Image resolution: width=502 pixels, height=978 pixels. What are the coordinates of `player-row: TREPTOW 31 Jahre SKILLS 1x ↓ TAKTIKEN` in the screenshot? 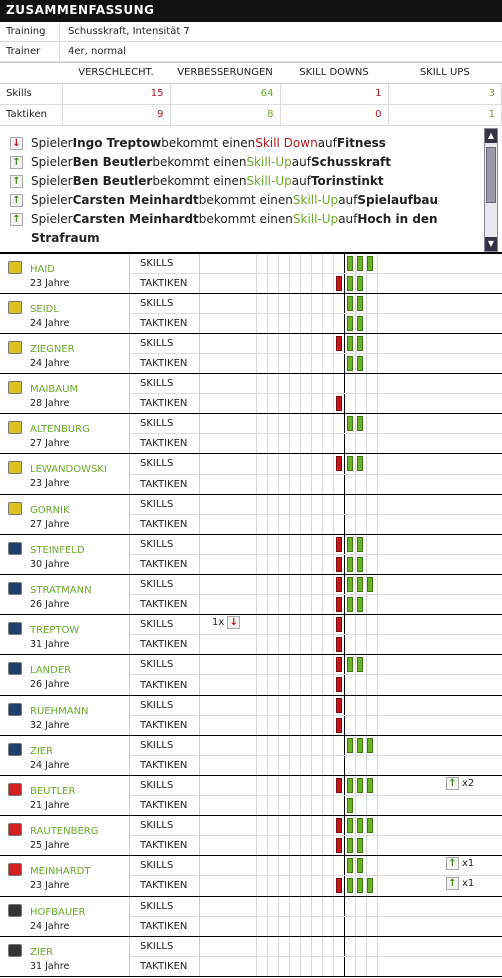 It's located at (251, 635).